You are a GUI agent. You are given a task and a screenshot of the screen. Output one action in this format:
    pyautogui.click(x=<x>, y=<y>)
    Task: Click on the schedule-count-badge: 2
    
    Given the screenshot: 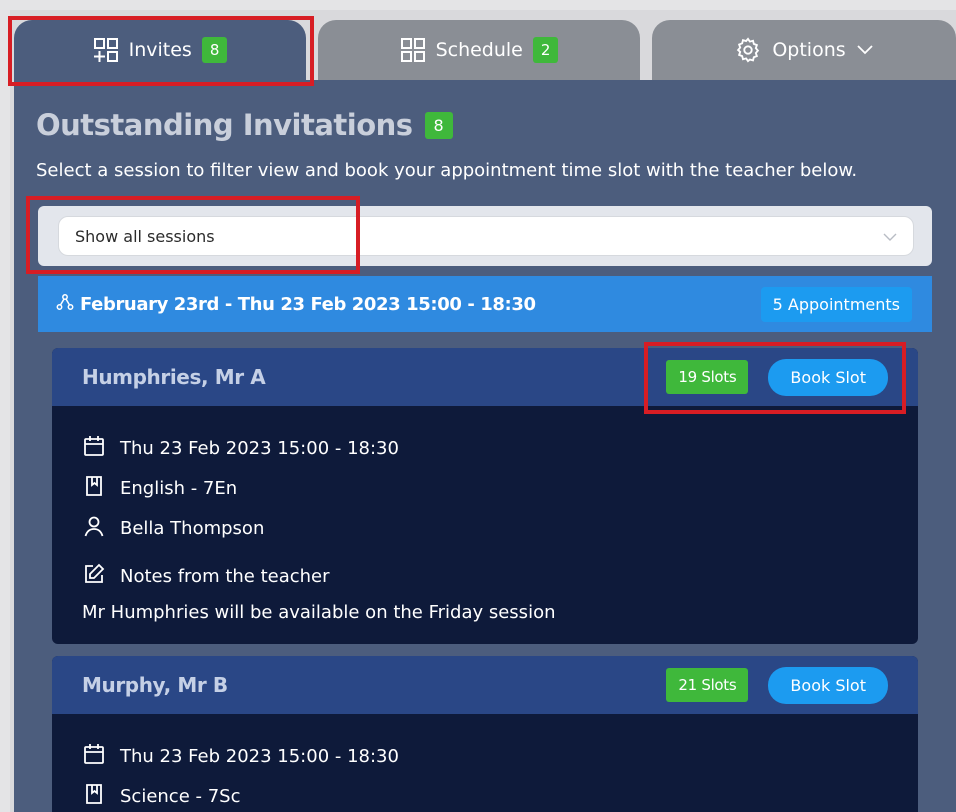 What is the action you would take?
    pyautogui.click(x=545, y=50)
    